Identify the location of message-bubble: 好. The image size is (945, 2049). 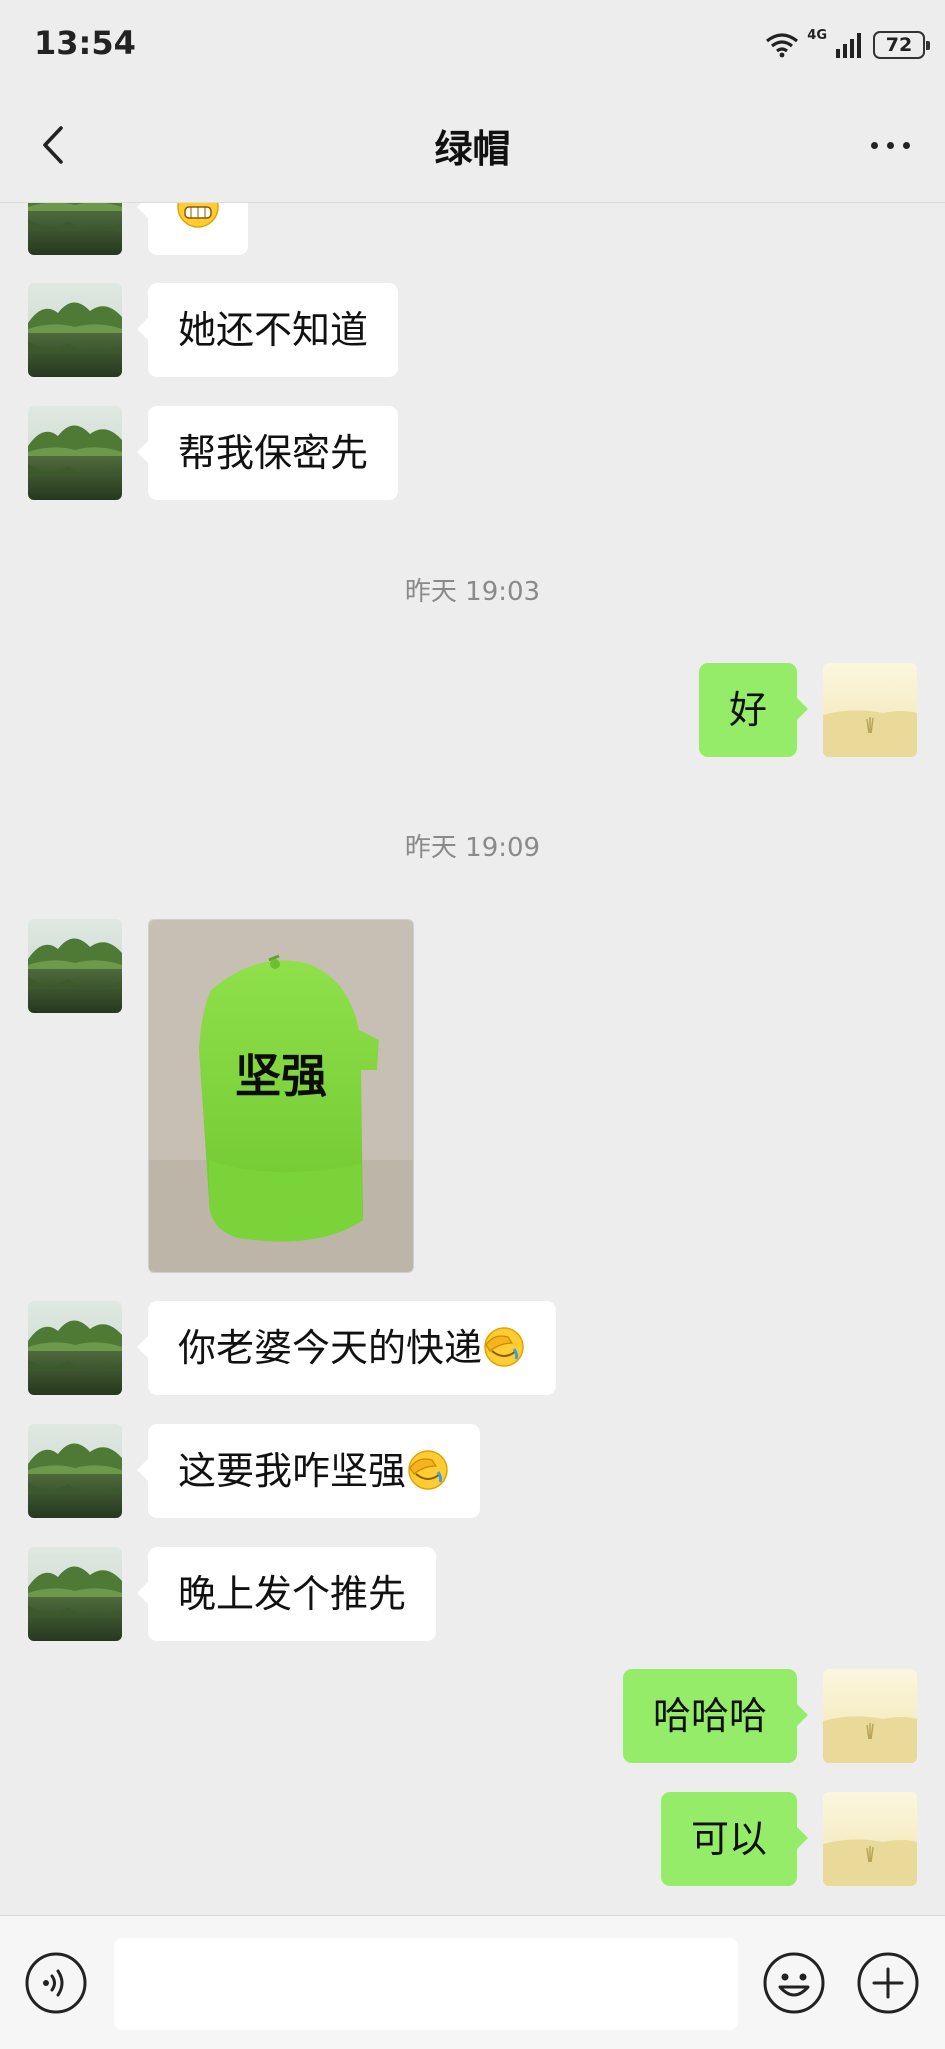
(753, 710).